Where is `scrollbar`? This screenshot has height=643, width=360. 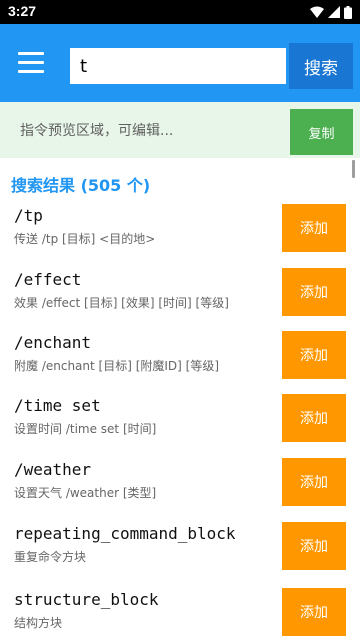
scrollbar is located at coordinates (353, 169).